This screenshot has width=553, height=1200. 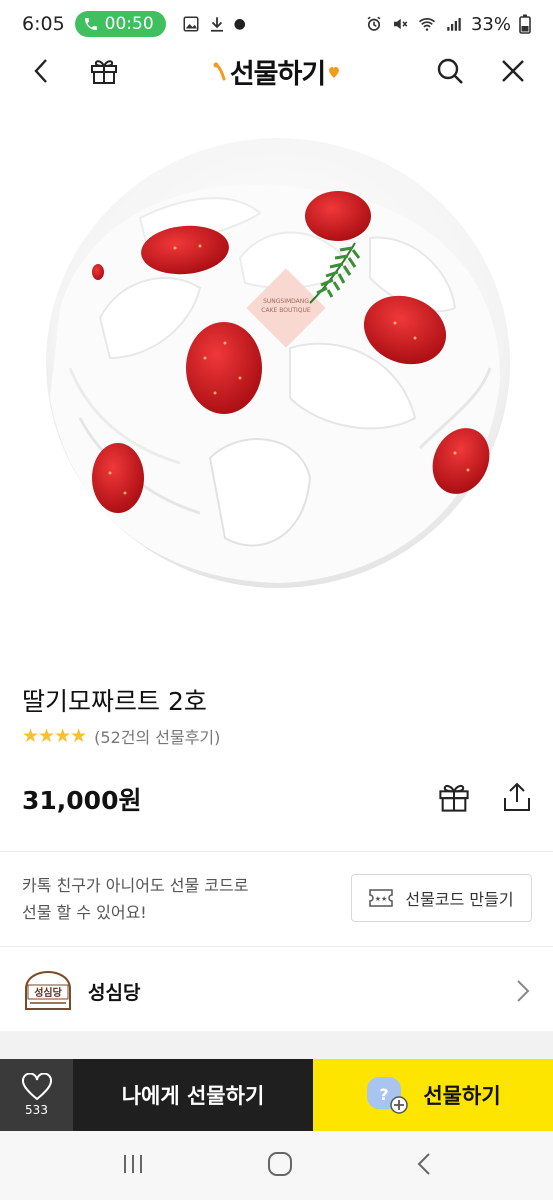 What do you see at coordinates (427, 24) in the screenshot?
I see `wifi-icon` at bounding box center [427, 24].